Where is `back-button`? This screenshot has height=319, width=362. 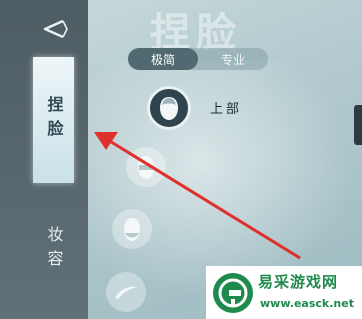
back-button is located at coordinates (54, 29).